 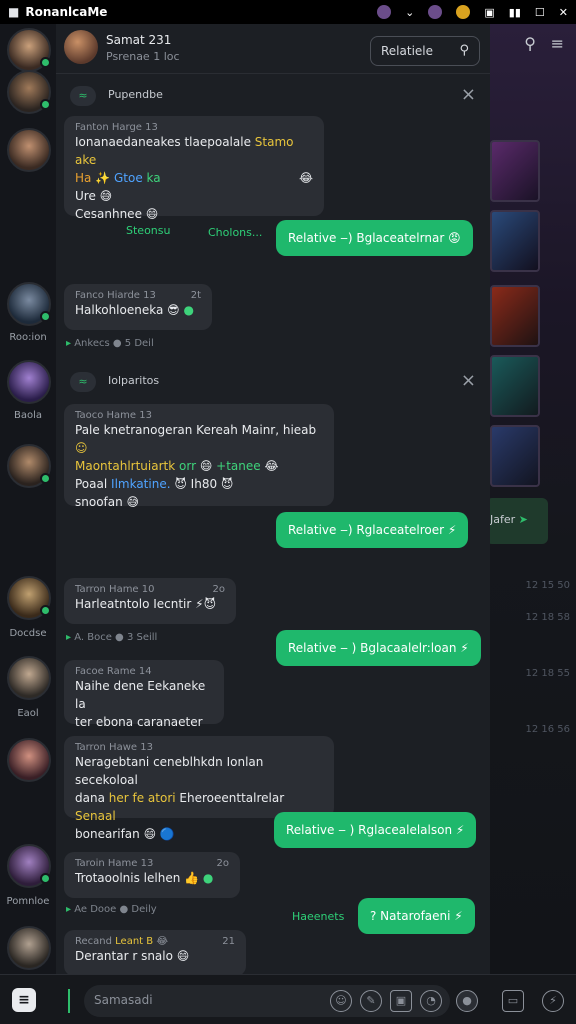 What do you see at coordinates (273, 96) in the screenshot?
I see `section-header: ≈ Pupendbe ×` at bounding box center [273, 96].